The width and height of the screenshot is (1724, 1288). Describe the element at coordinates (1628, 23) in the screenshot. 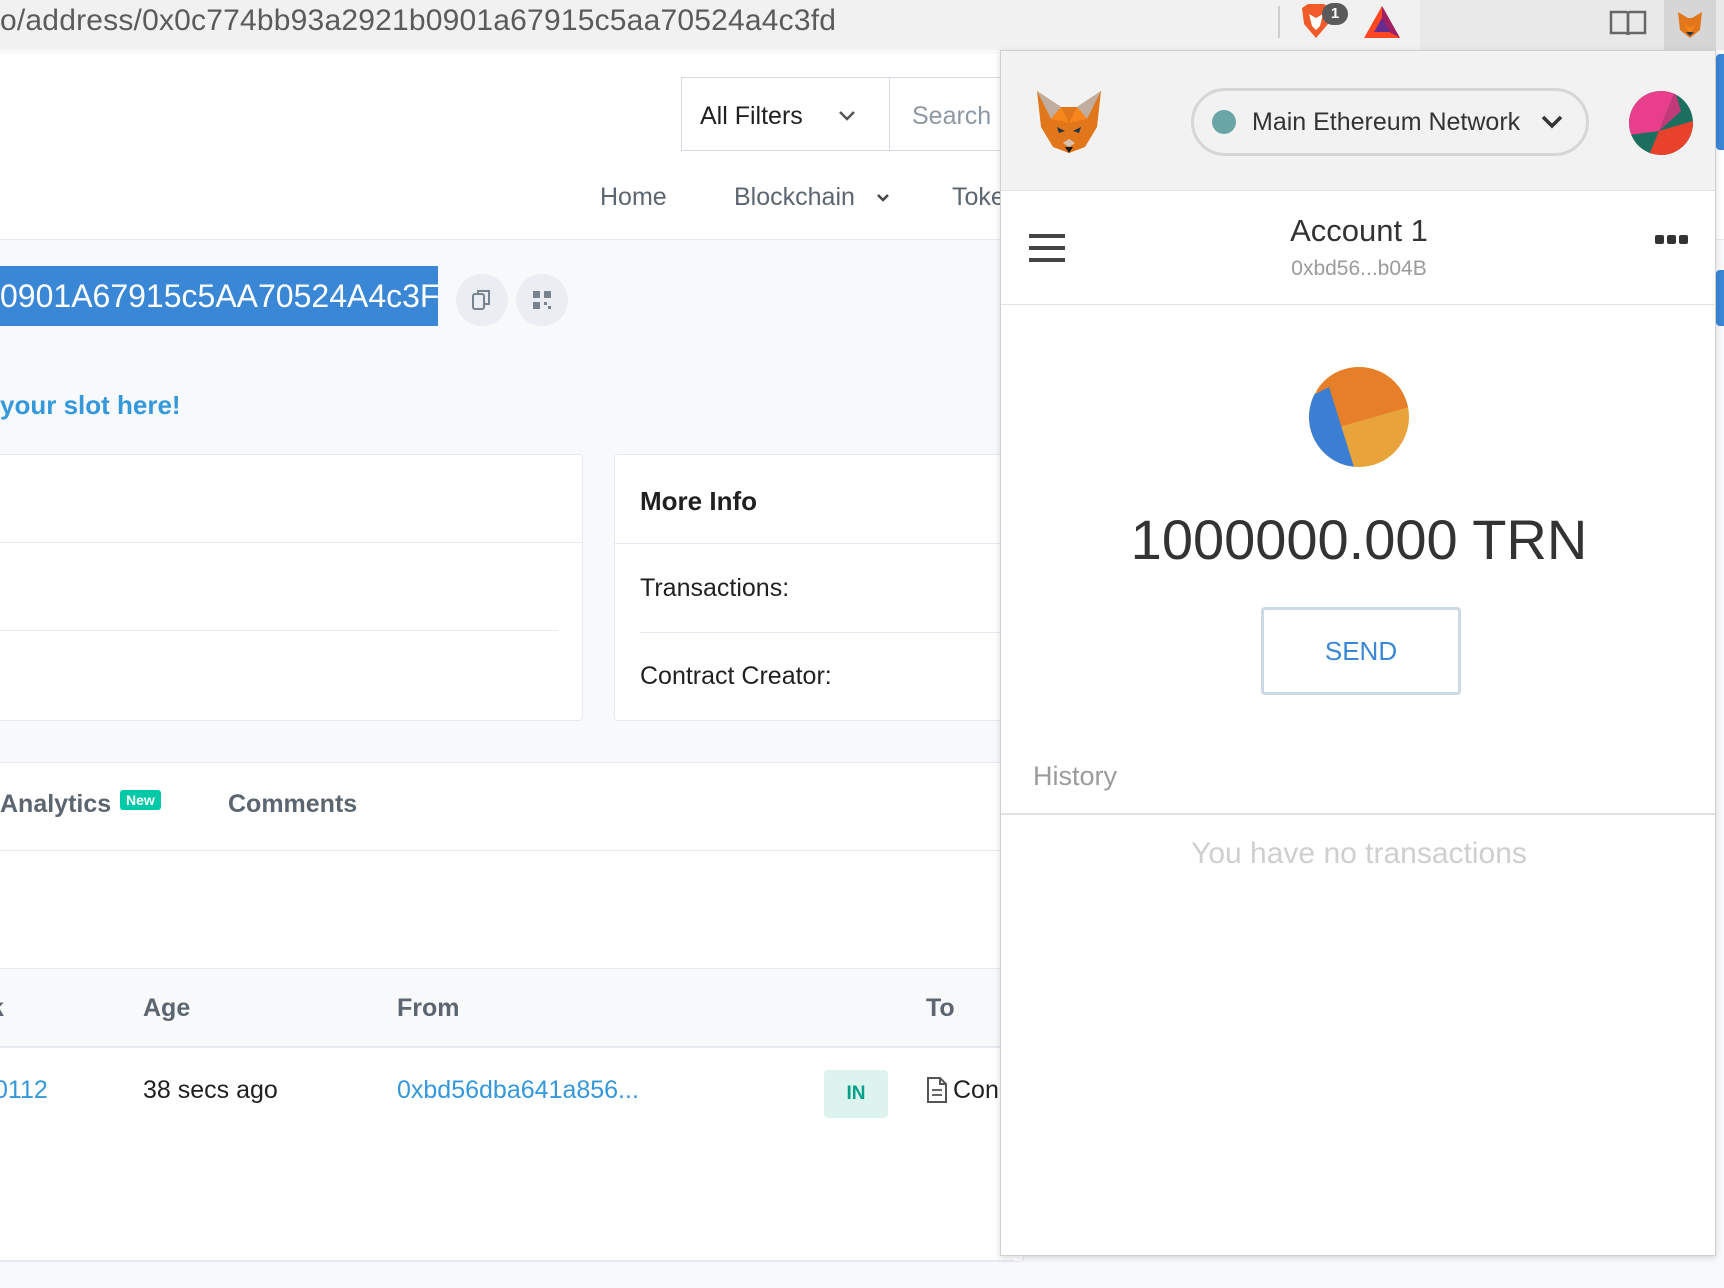

I see `reader-mode-icon` at that location.